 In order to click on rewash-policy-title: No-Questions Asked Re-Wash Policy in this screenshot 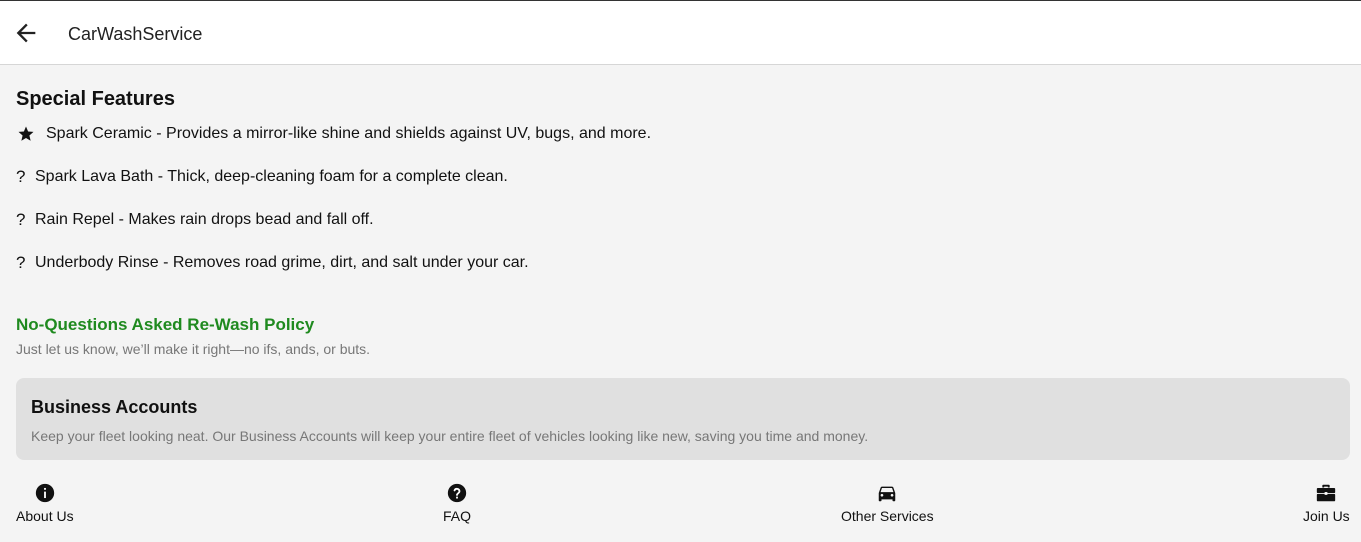, I will do `click(165, 324)`.